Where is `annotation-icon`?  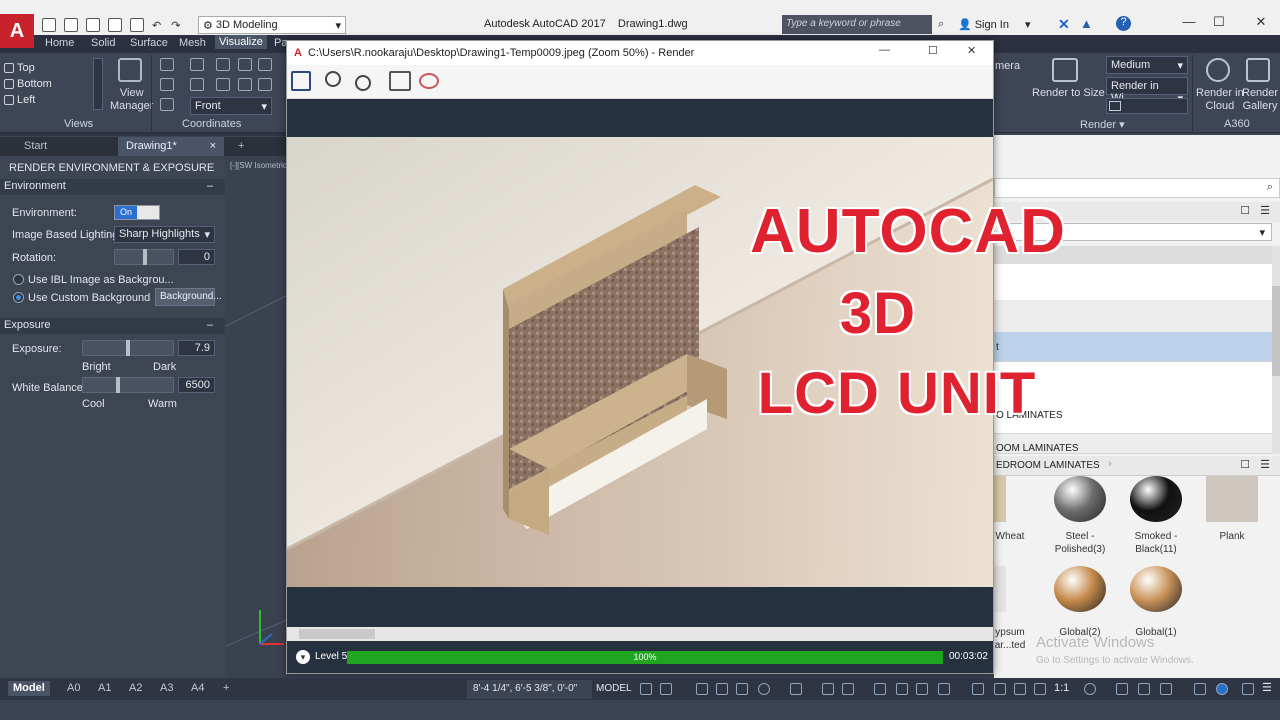 annotation-icon is located at coordinates (1040, 689).